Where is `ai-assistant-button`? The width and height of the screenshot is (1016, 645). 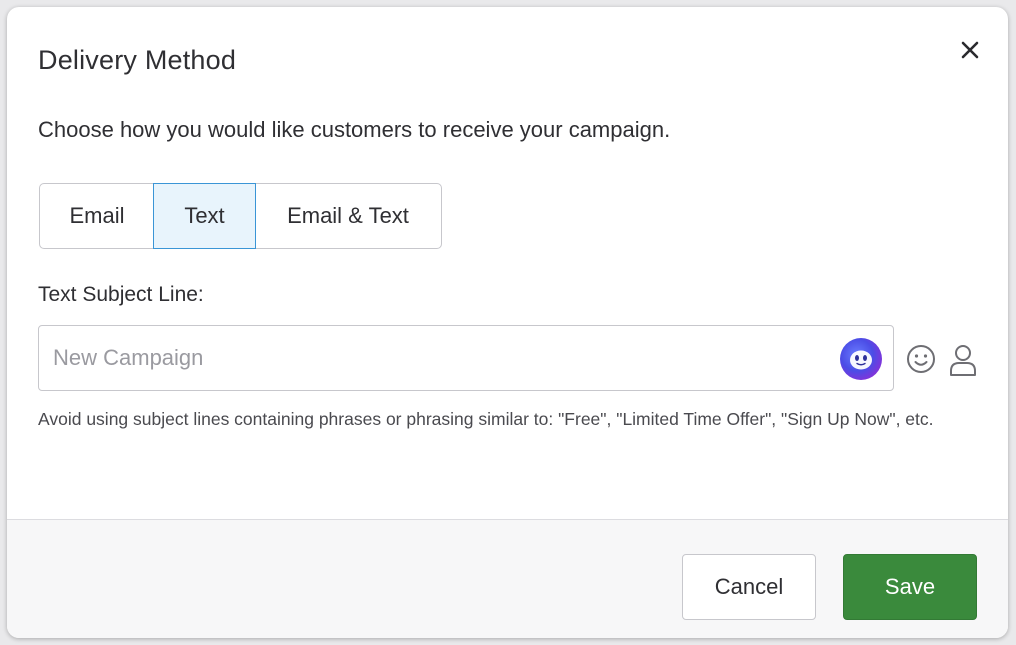
ai-assistant-button is located at coordinates (861, 359).